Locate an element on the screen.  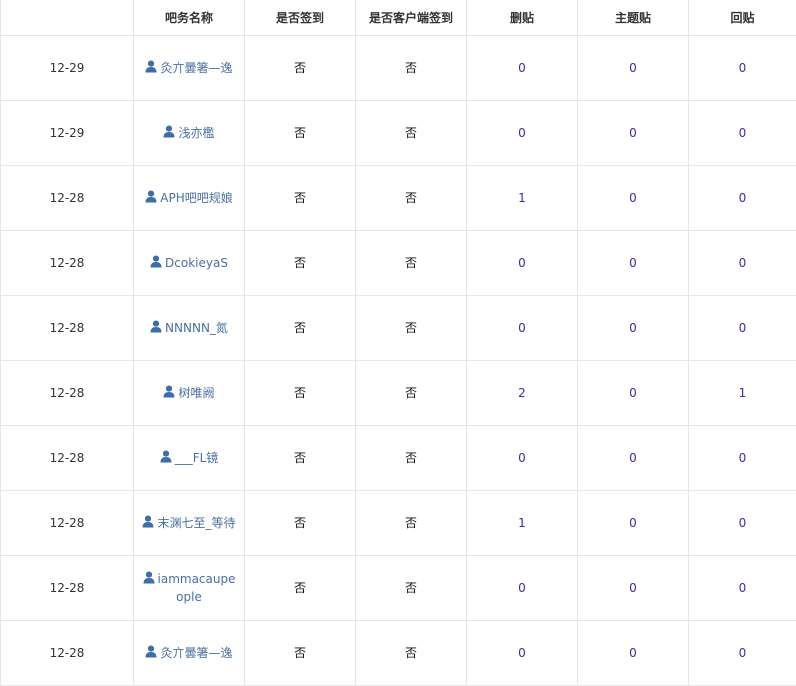
header-reply-posts: 回贴 is located at coordinates (742, 17).